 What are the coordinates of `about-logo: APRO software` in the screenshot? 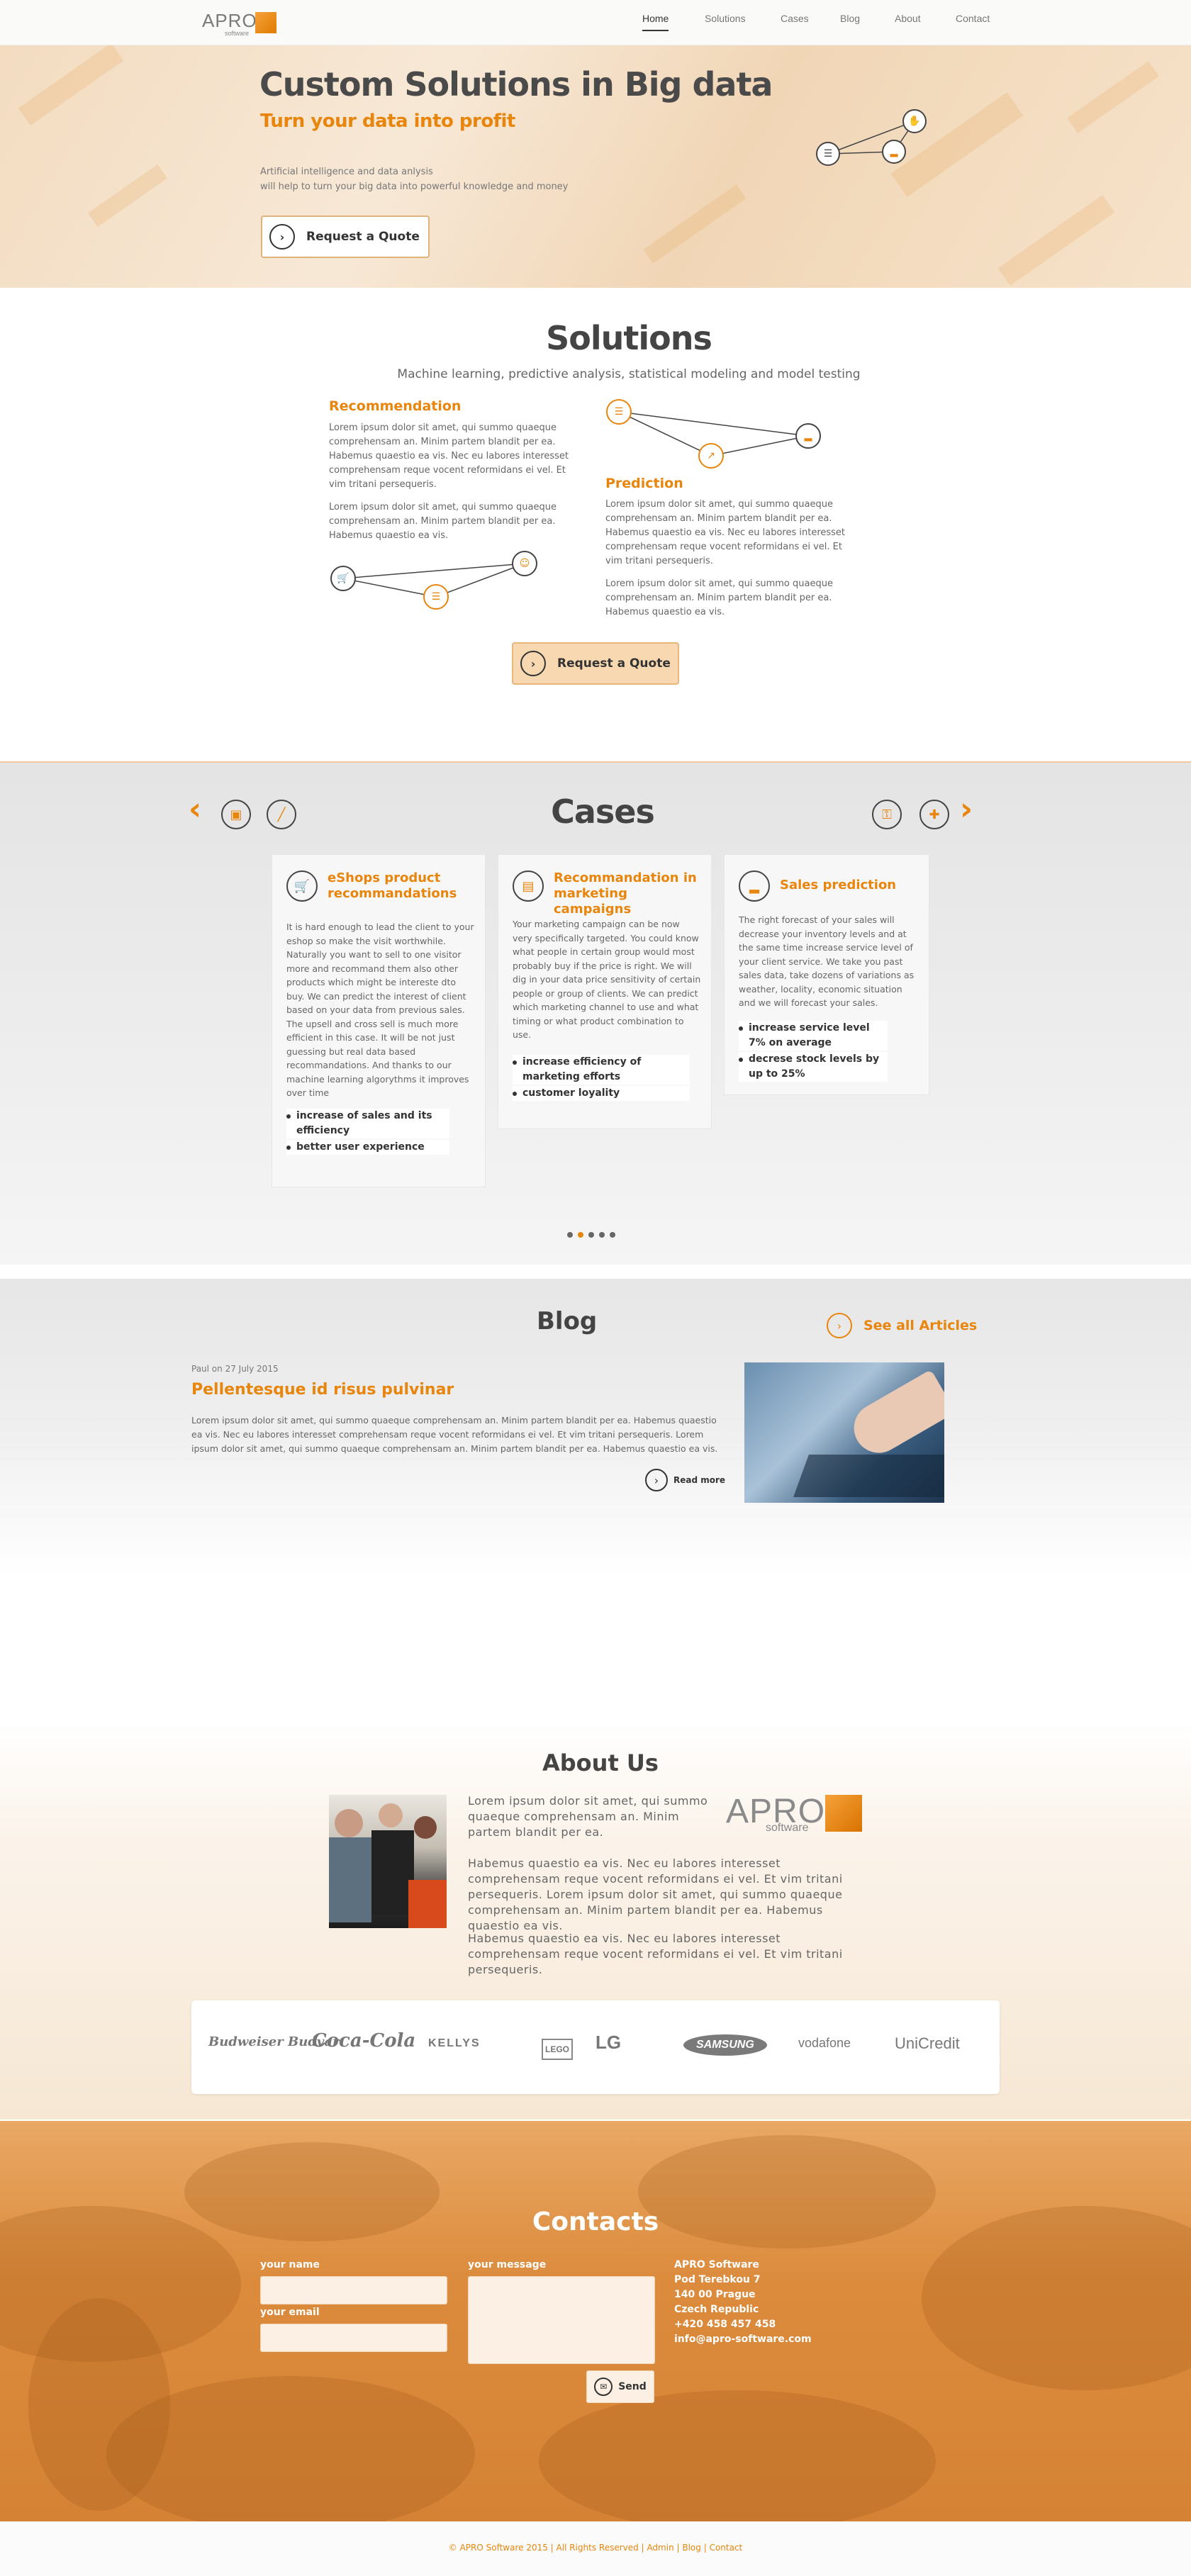 It's located at (795, 1814).